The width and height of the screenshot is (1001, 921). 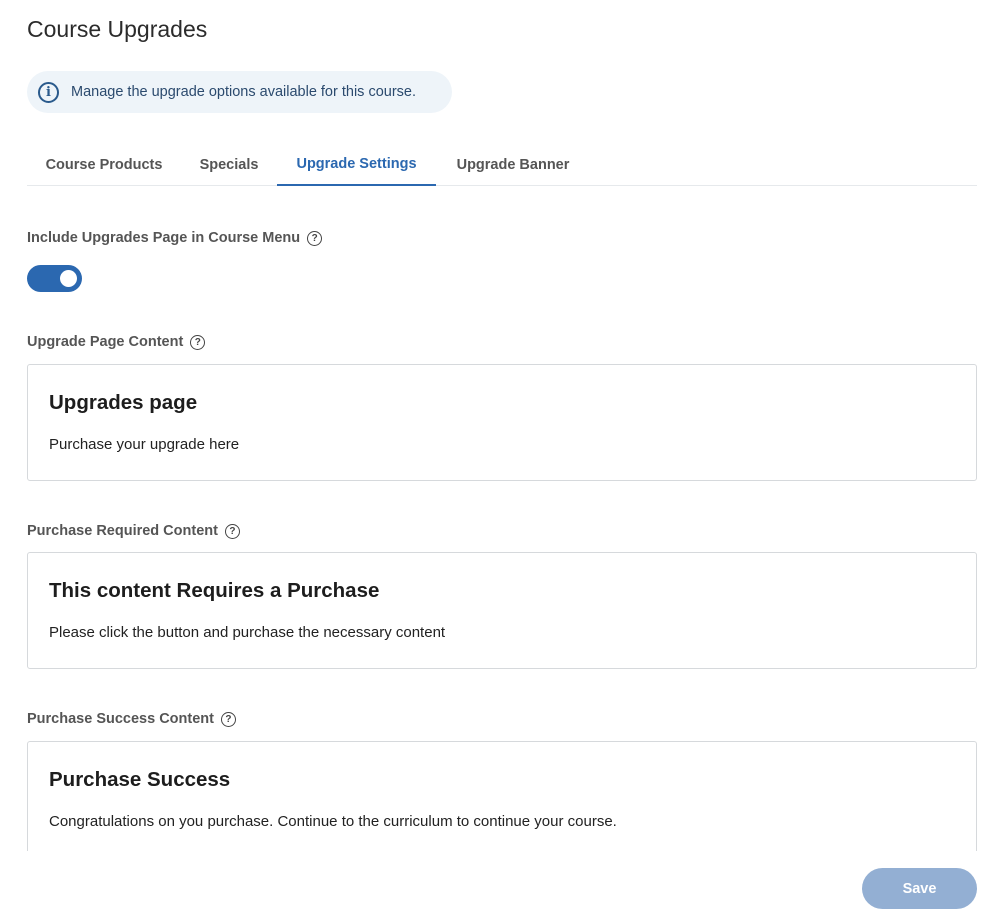 What do you see at coordinates (919, 888) in the screenshot?
I see `save-button: Save` at bounding box center [919, 888].